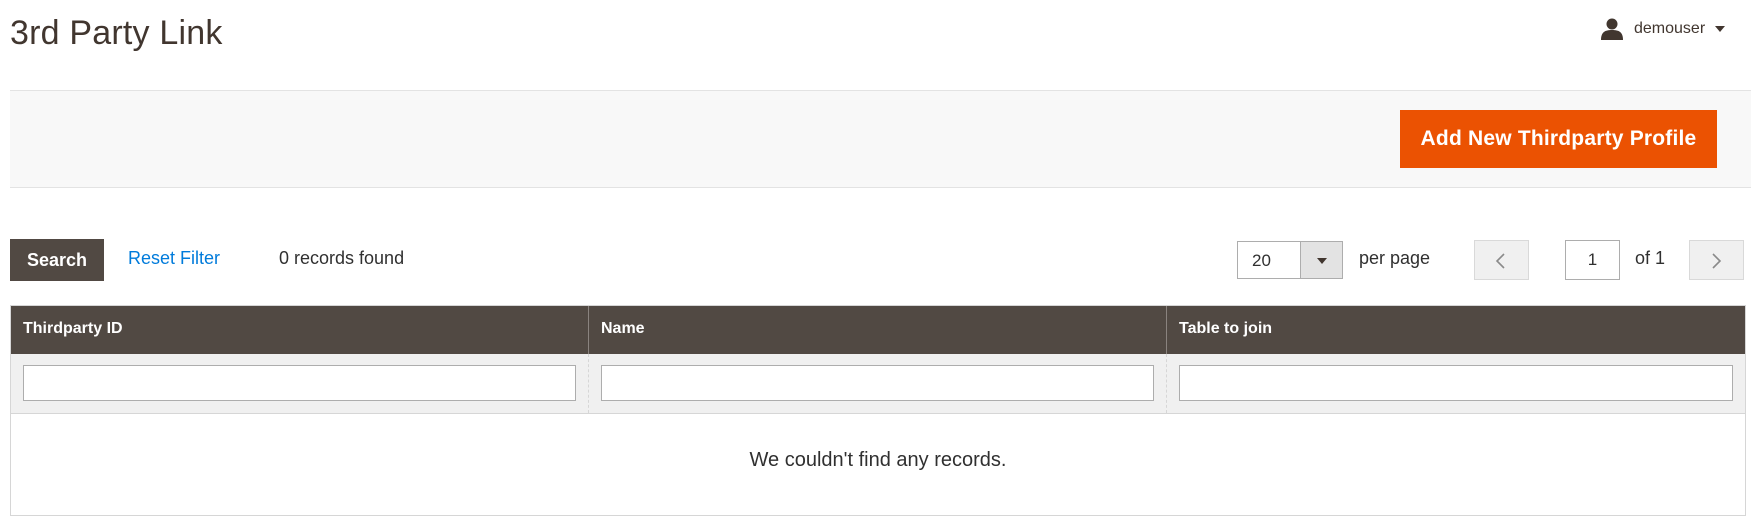 The image size is (1751, 530). I want to click on caret-down-icon, so click(1322, 261).